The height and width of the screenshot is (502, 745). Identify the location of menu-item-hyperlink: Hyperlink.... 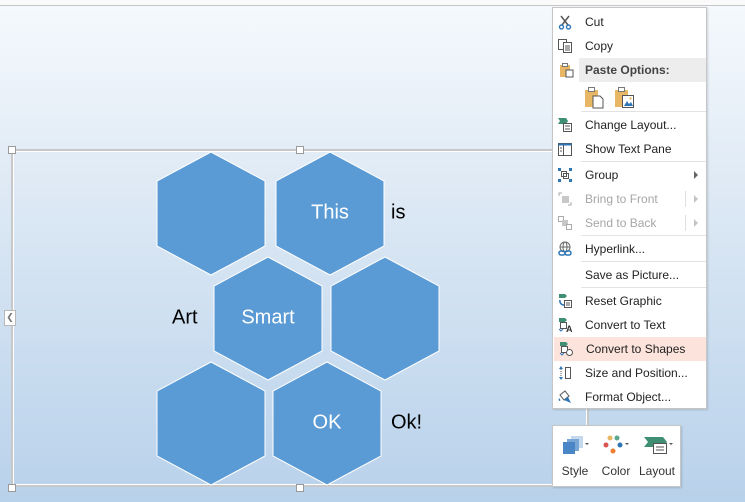
(629, 249).